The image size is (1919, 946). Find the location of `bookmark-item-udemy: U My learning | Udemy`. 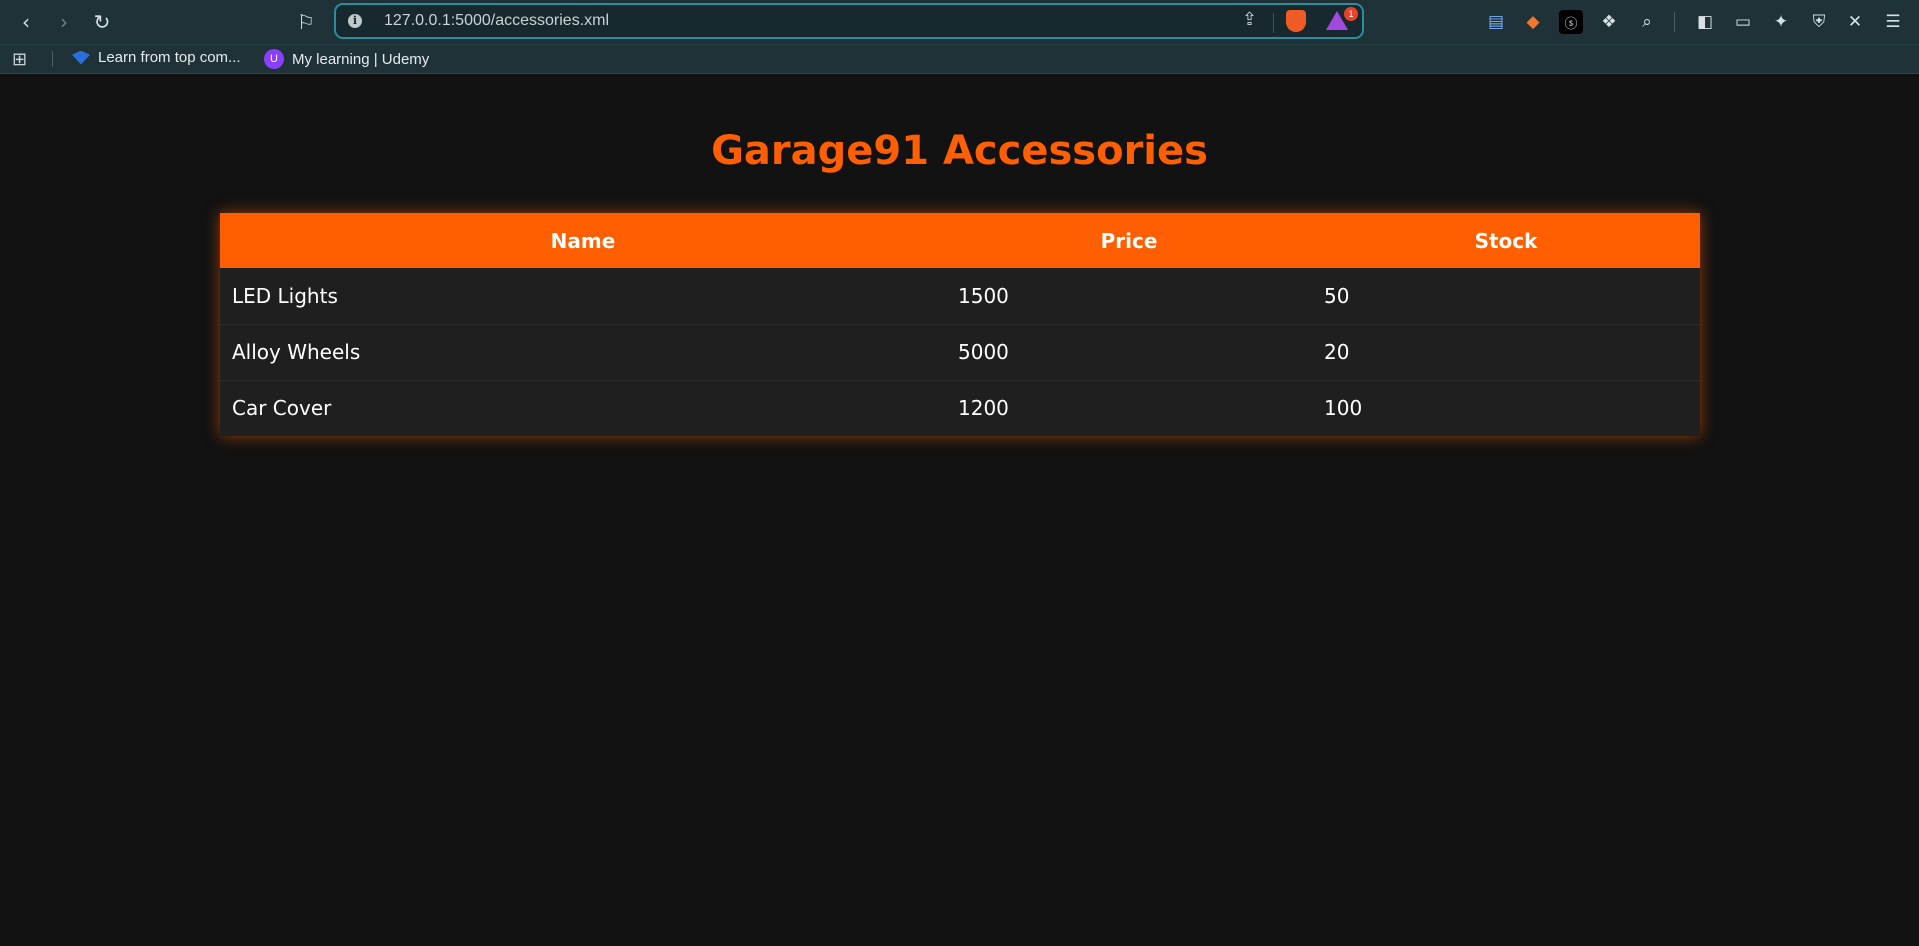

bookmark-item-udemy: U My learning | Udemy is located at coordinates (346, 59).